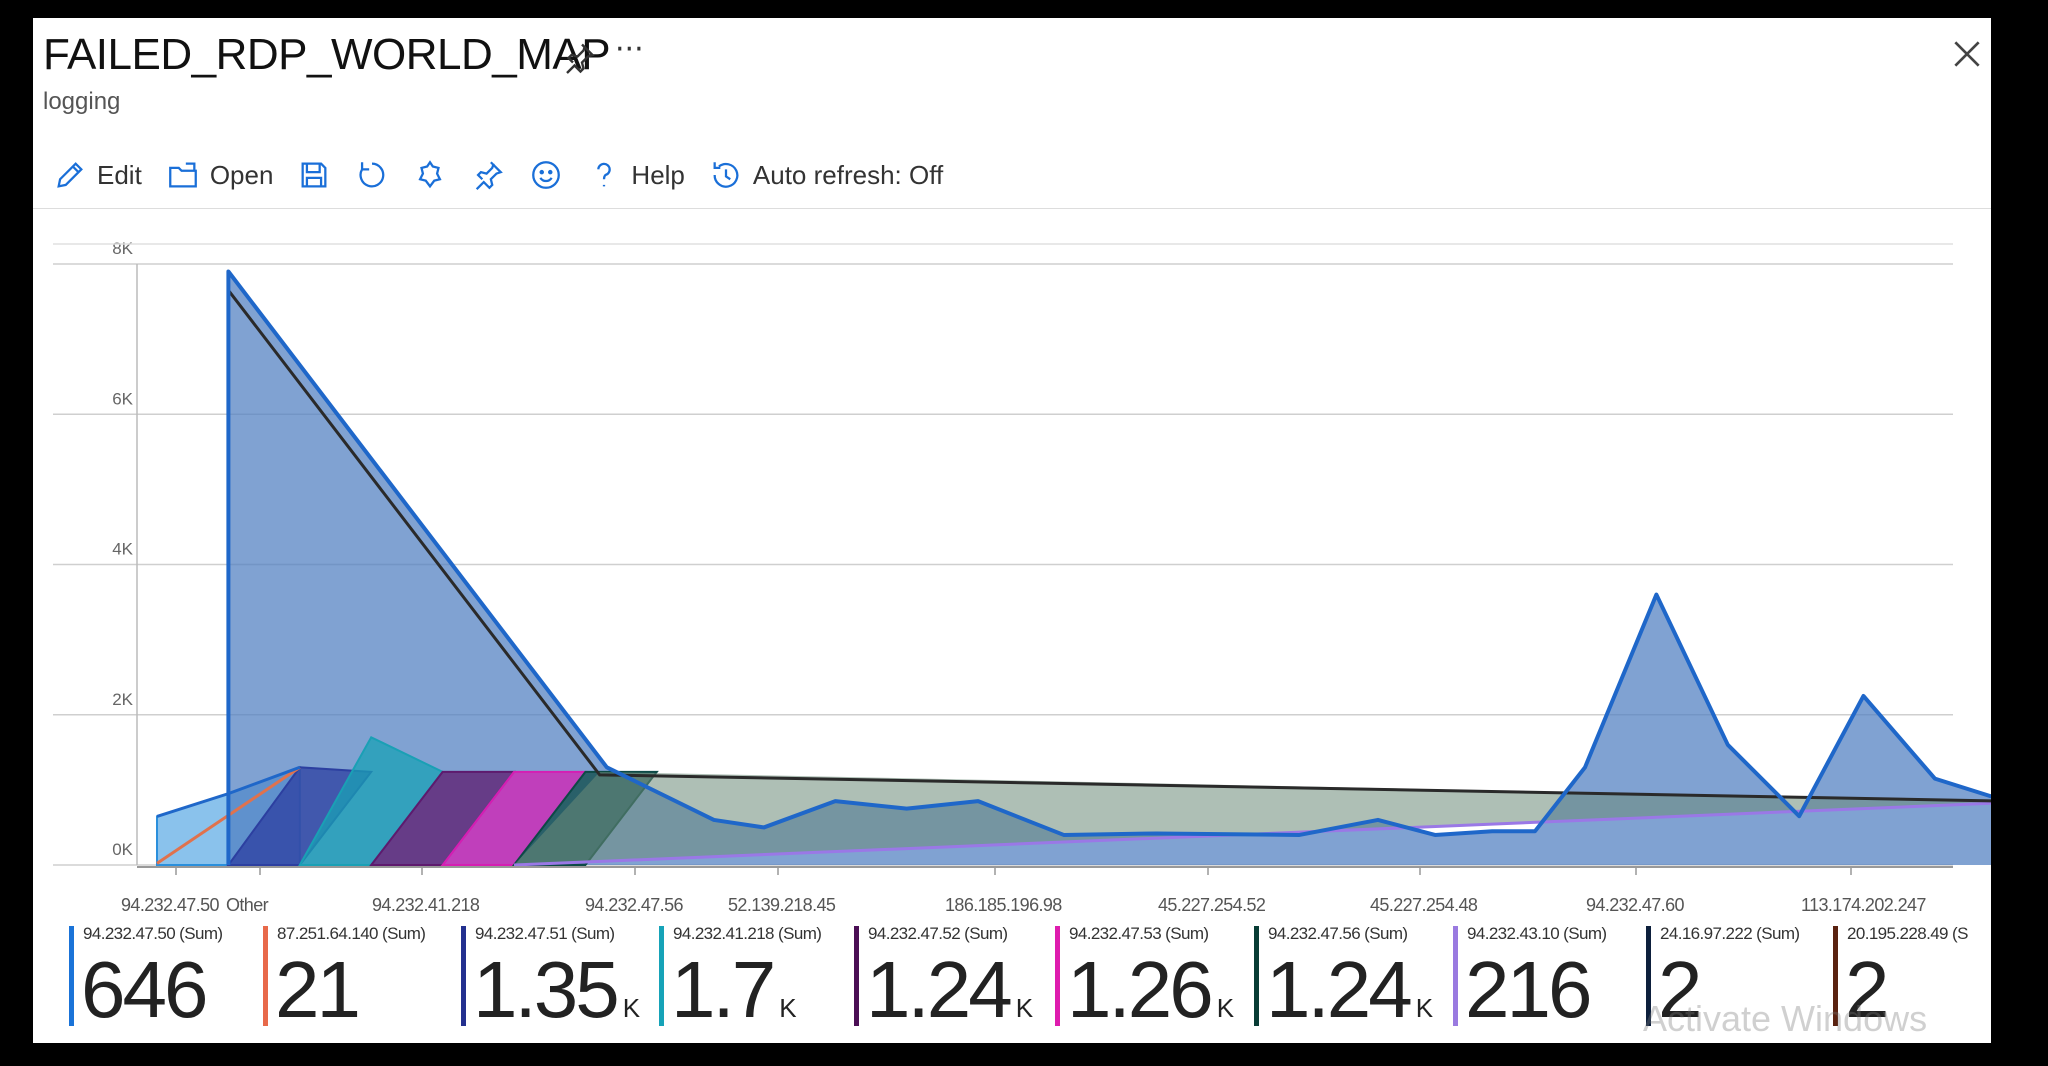 Image resolution: width=2048 pixels, height=1066 pixels. Describe the element at coordinates (634, 905) in the screenshot. I see `x-tick-label: 94.232.47.56` at that location.